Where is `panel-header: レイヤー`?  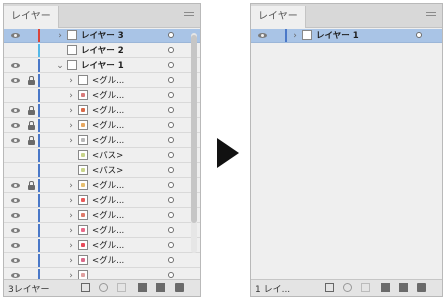 panel-header: レイヤー is located at coordinates (346, 16).